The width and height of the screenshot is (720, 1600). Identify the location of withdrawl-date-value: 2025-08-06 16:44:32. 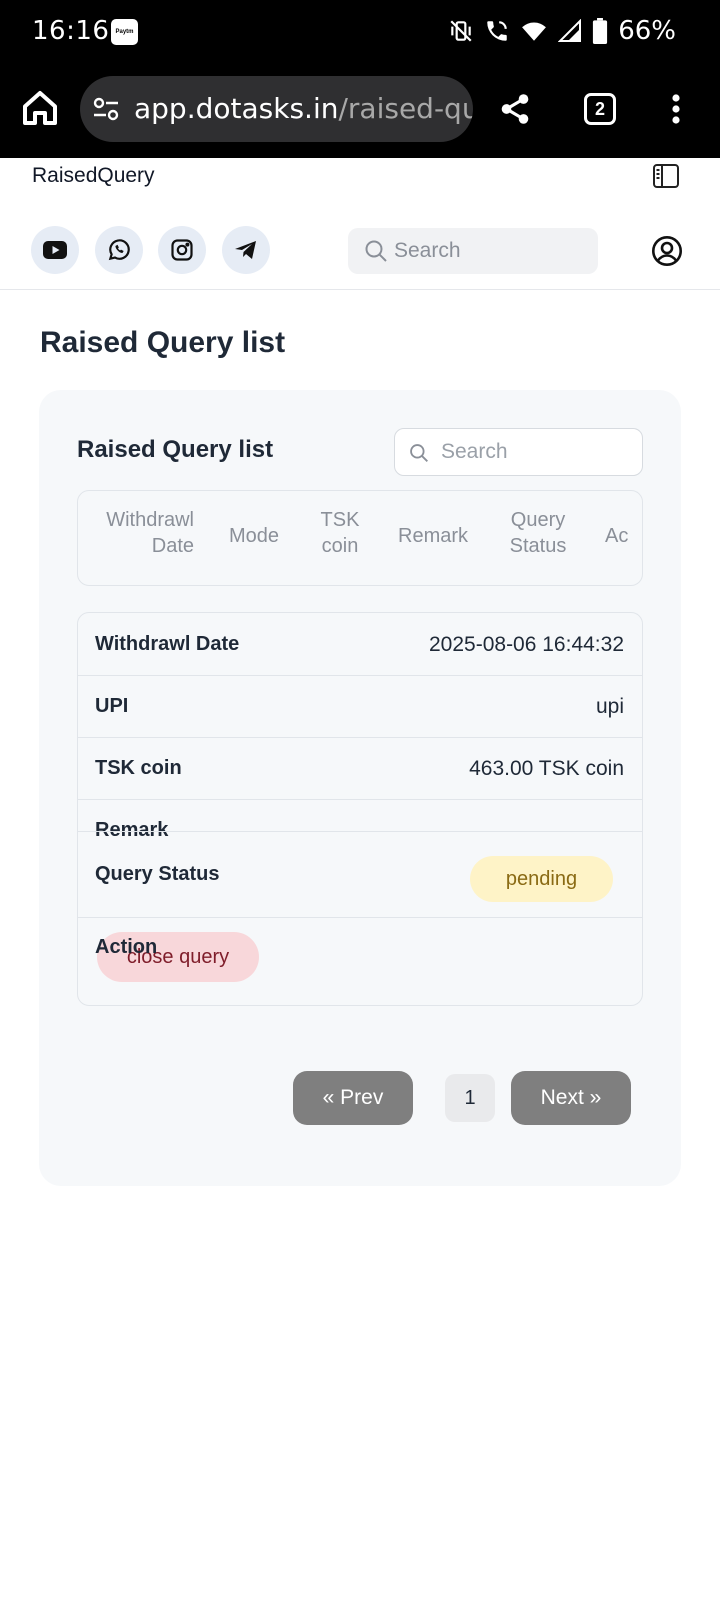
(526, 644).